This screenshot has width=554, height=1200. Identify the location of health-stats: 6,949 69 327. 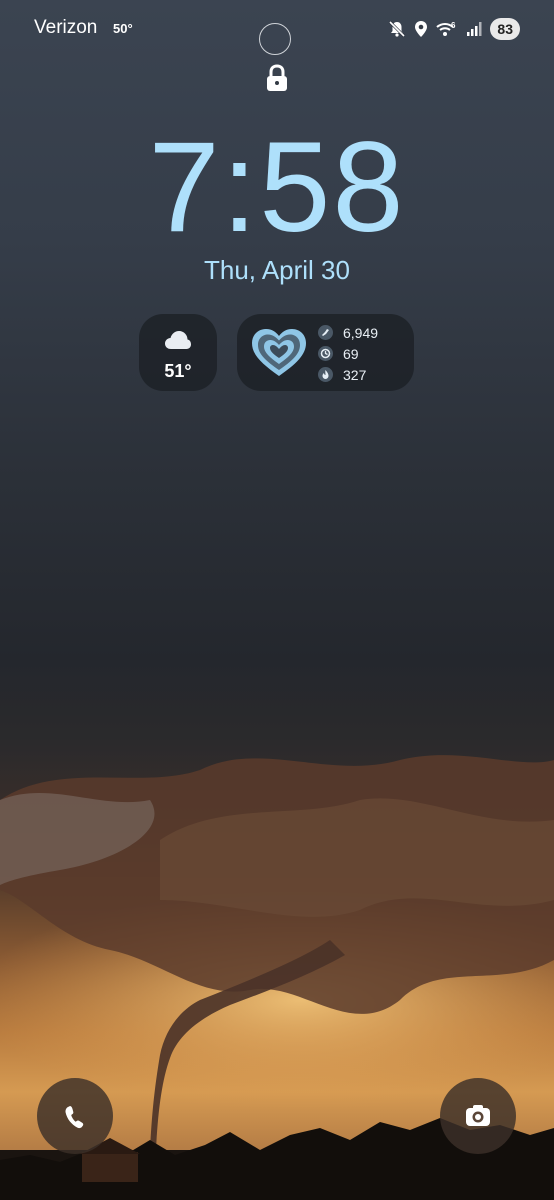
(348, 353).